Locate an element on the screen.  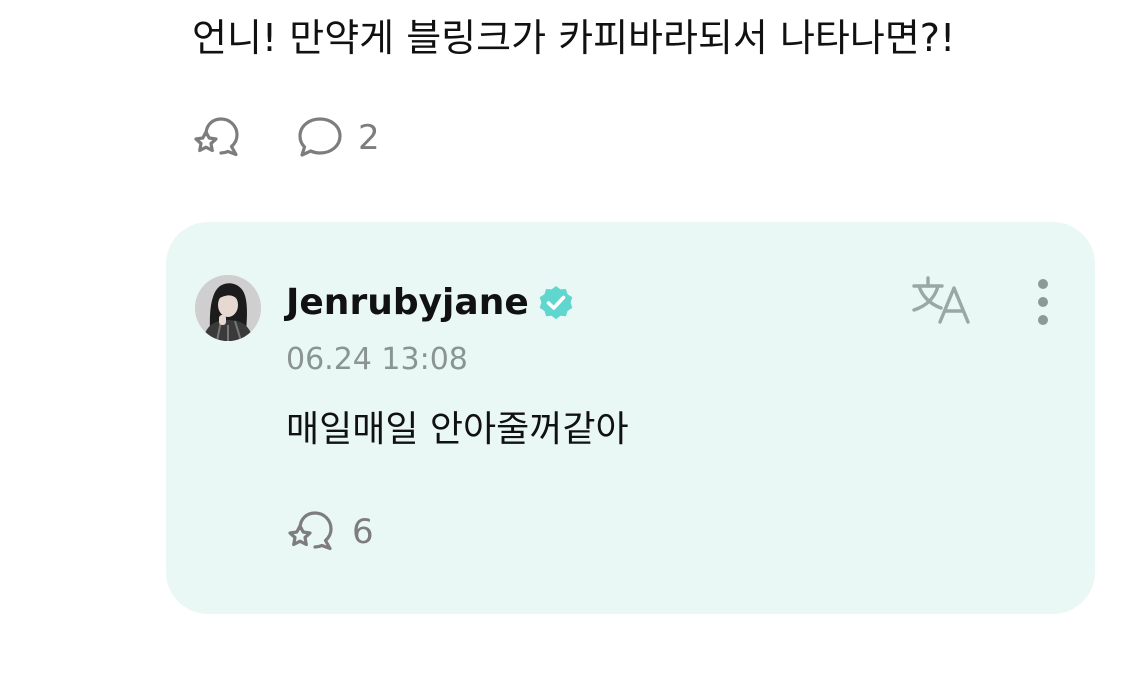
translate-button is located at coordinates (942, 301).